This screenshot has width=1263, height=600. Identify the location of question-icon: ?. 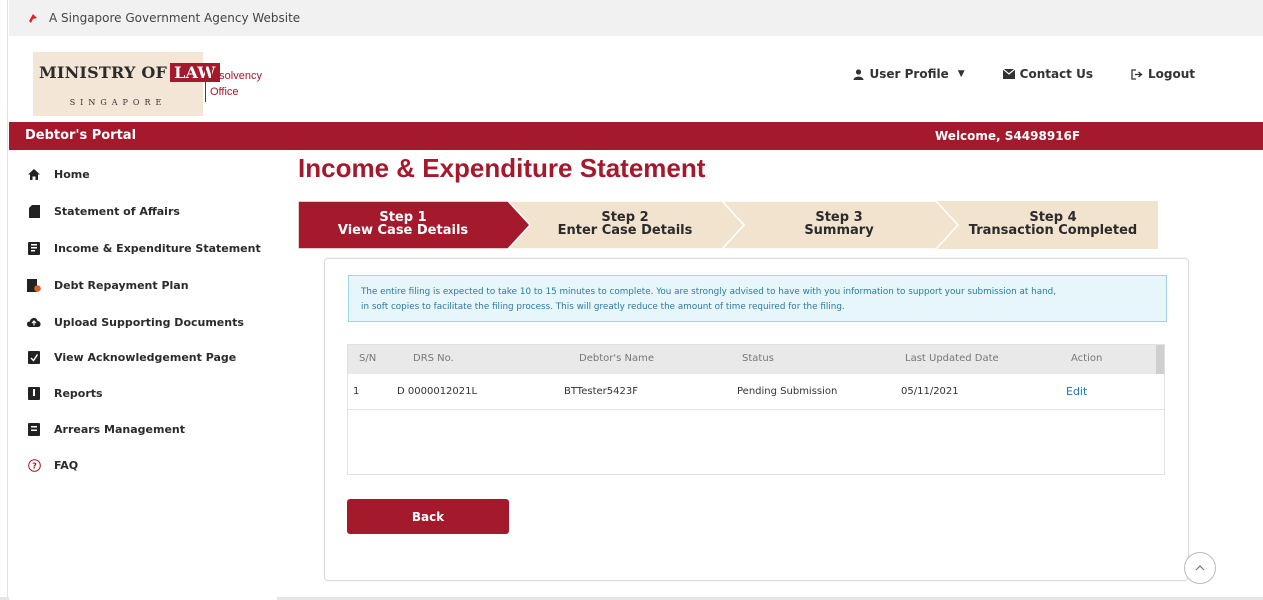
(34, 465).